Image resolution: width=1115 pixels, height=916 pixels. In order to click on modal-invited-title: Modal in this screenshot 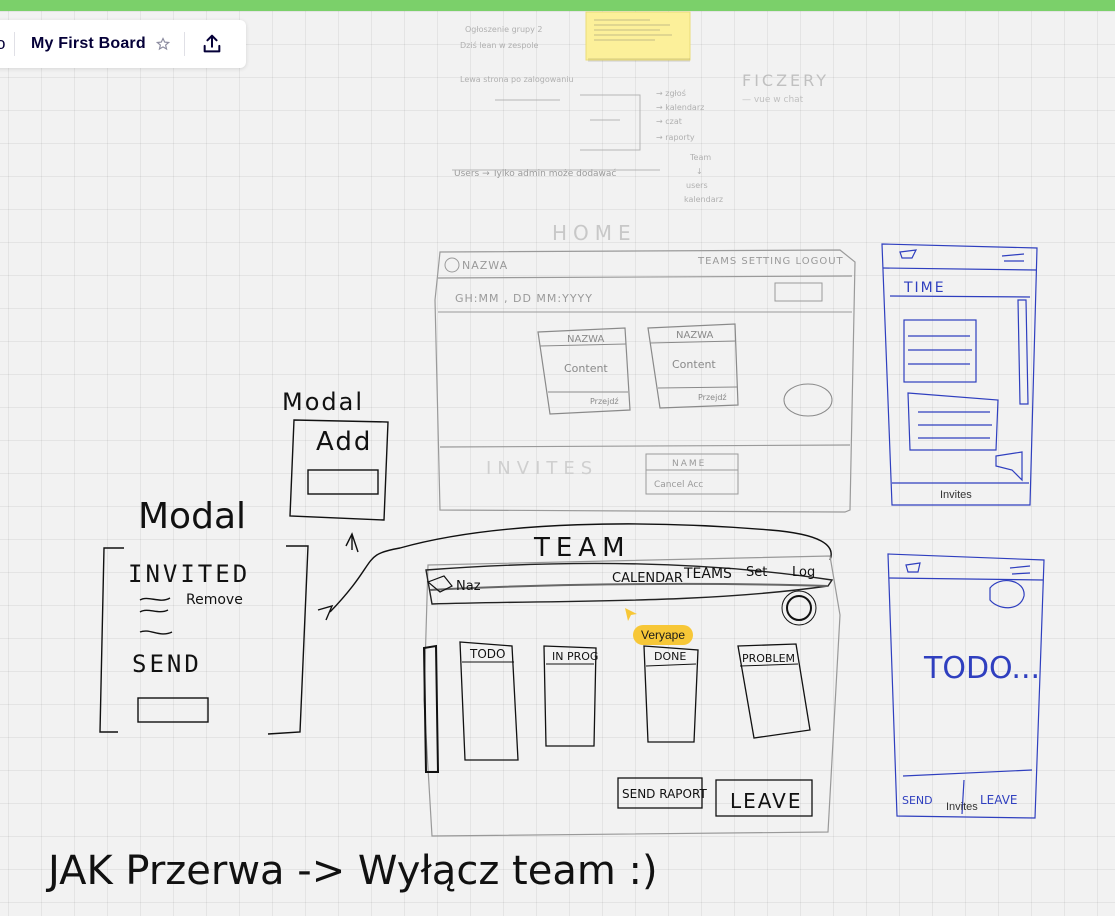, I will do `click(192, 516)`.